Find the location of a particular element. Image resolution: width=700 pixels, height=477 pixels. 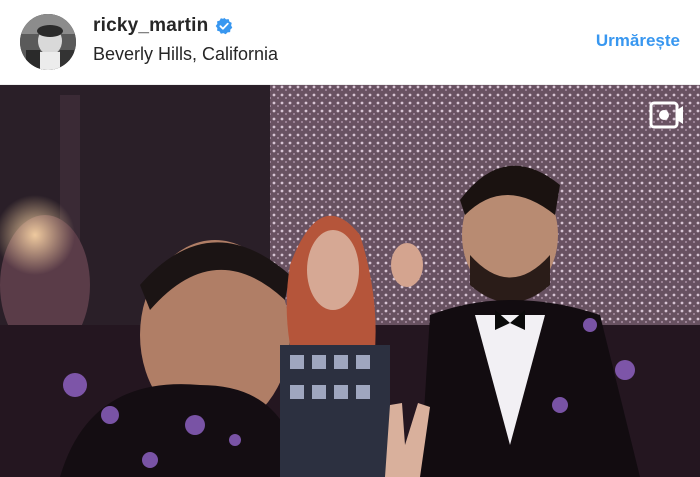

username-row: ricky_martin is located at coordinates (163, 26).